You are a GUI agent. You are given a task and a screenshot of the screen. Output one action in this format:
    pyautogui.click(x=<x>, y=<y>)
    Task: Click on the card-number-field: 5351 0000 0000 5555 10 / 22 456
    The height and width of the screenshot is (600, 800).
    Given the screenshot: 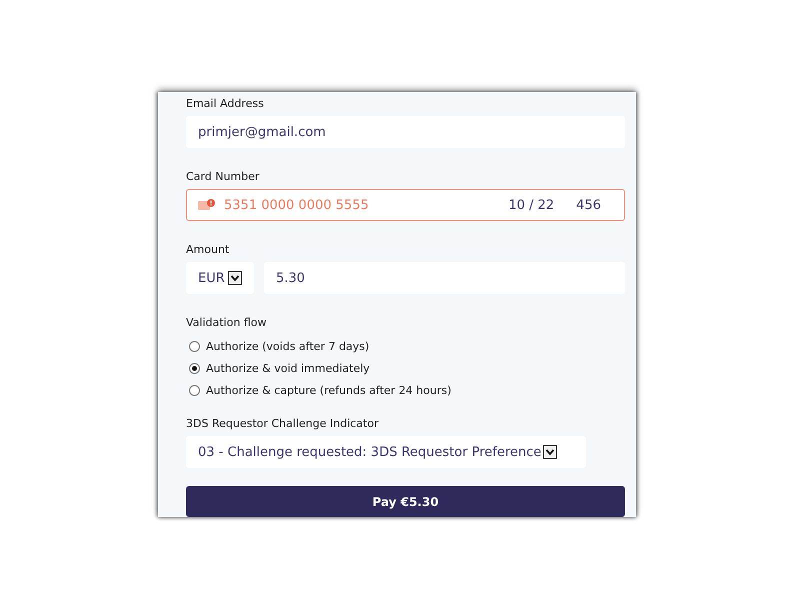 What is the action you would take?
    pyautogui.click(x=405, y=205)
    